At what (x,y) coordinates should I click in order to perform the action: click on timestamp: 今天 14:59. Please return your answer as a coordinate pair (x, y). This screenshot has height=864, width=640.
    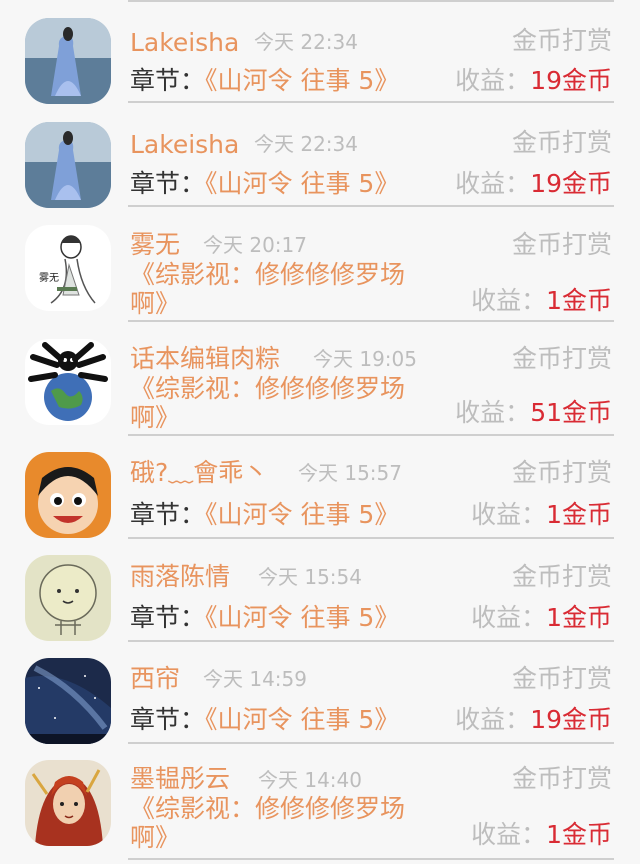
    Looking at the image, I should click on (255, 679).